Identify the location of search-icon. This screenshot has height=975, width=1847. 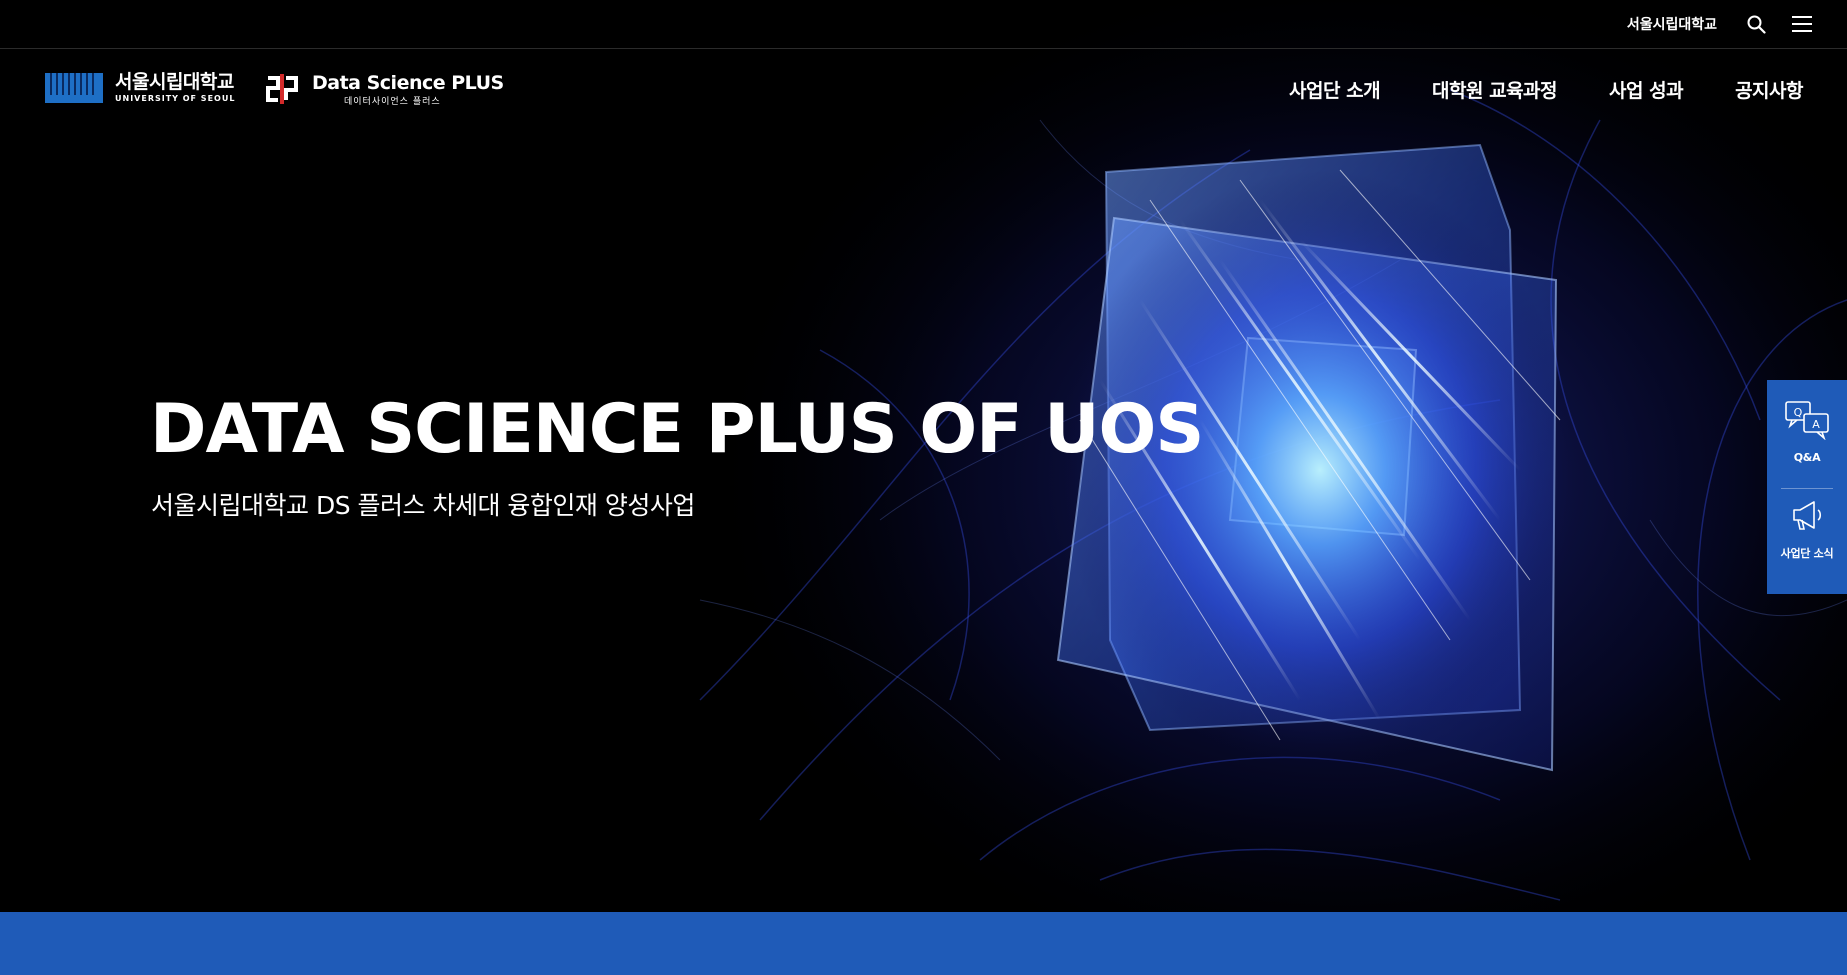
(1756, 24).